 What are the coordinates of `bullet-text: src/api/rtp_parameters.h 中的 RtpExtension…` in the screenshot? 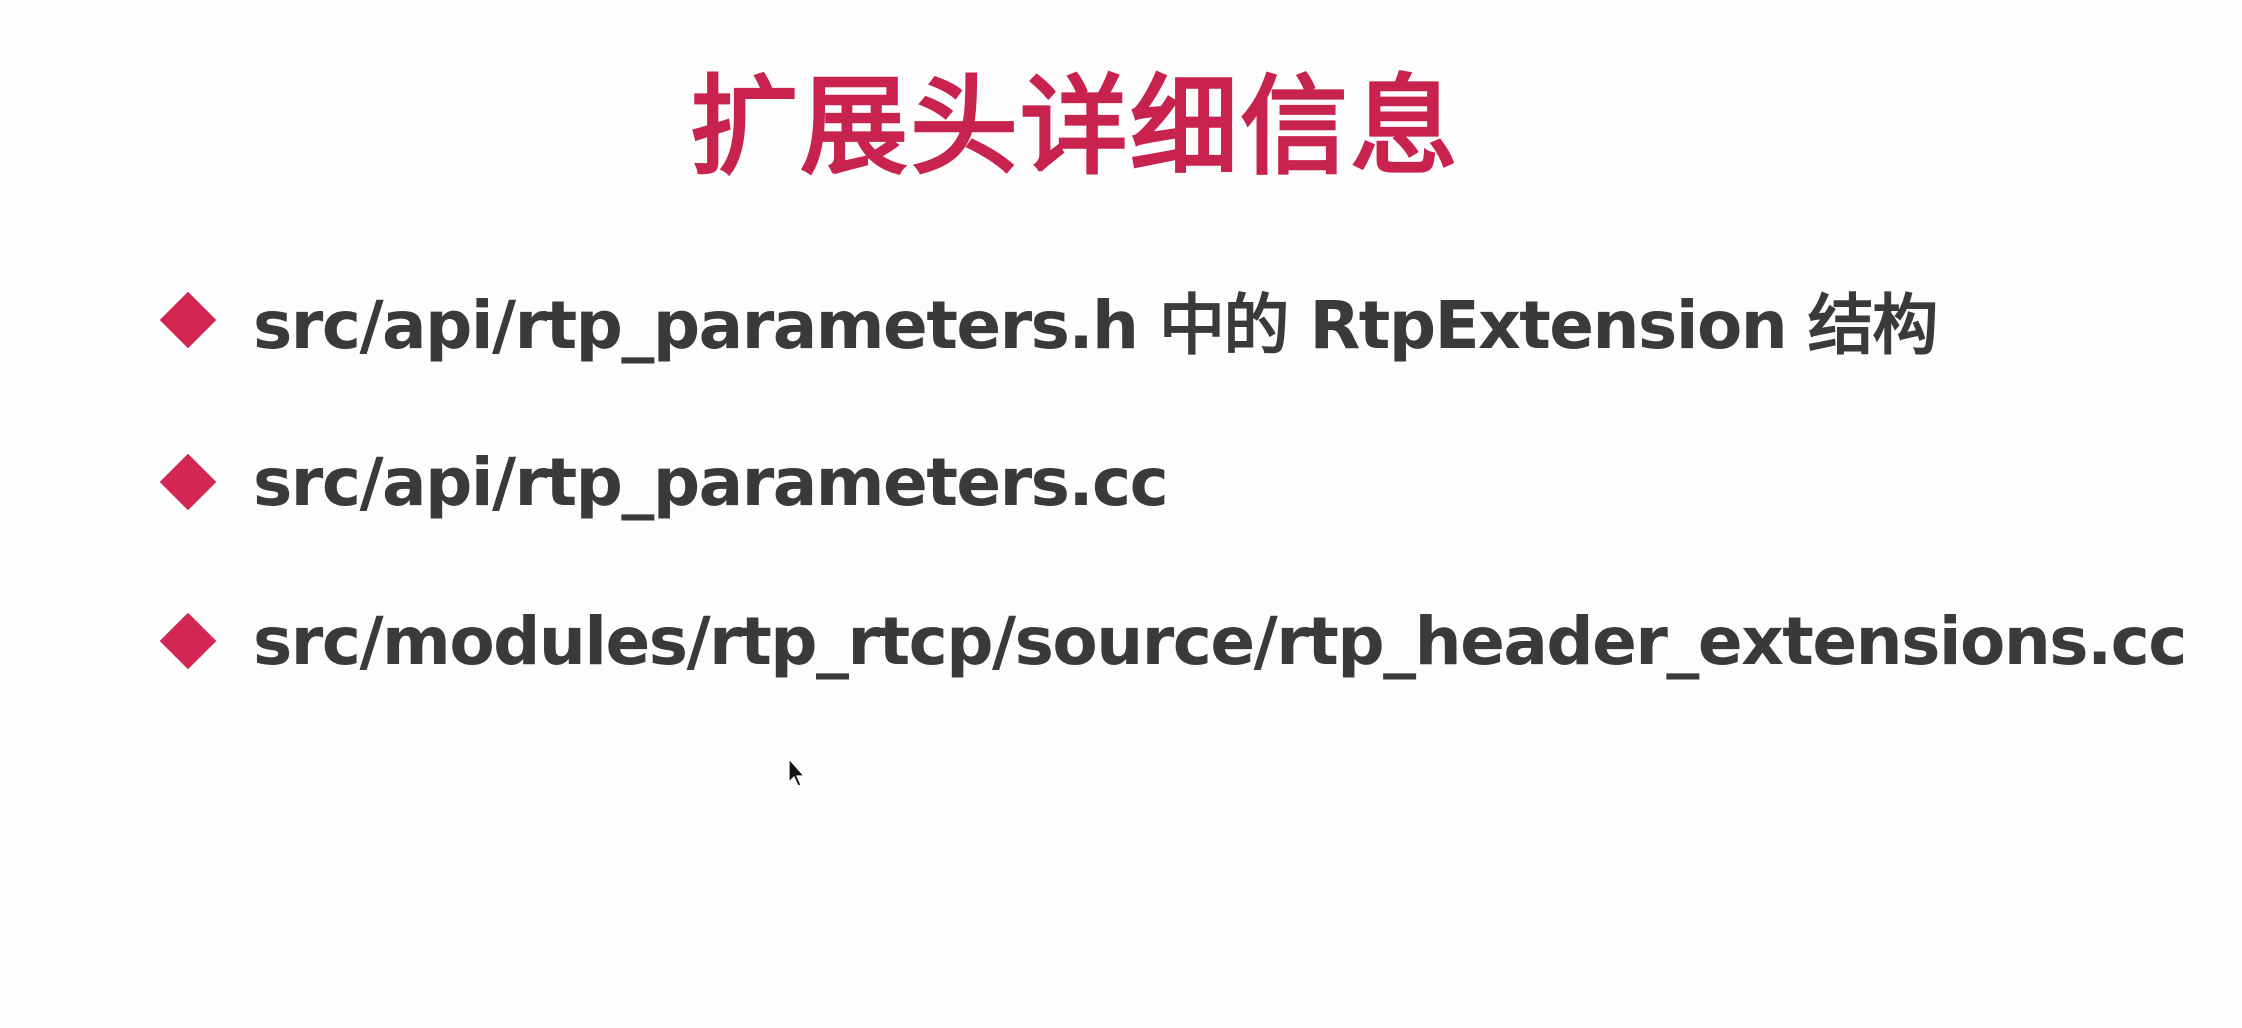 It's located at (1095, 325).